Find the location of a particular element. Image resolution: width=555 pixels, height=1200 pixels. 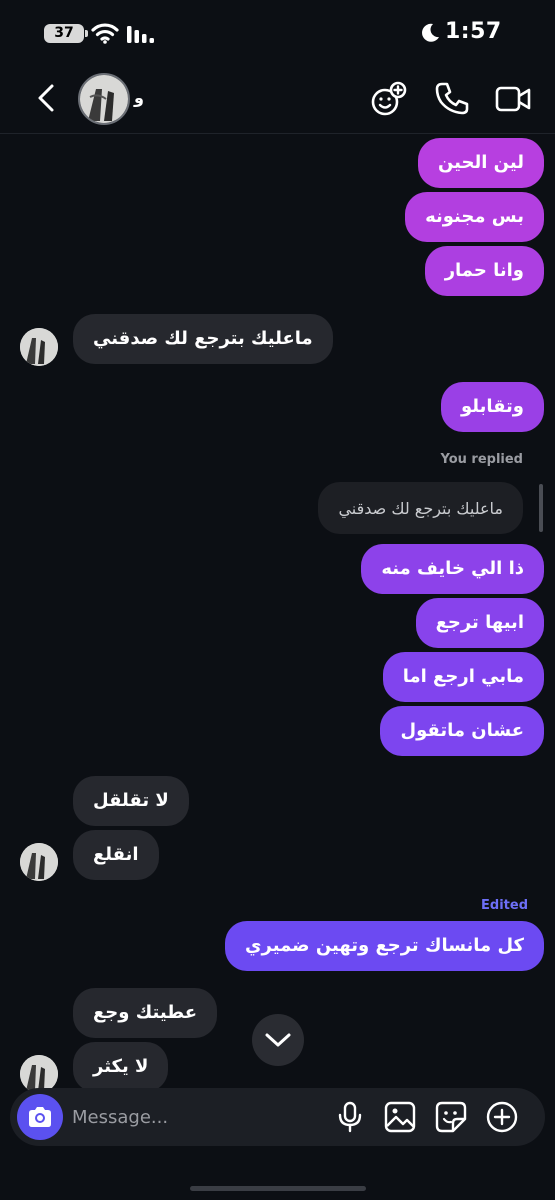

chevron-down-icon is located at coordinates (278, 1040).